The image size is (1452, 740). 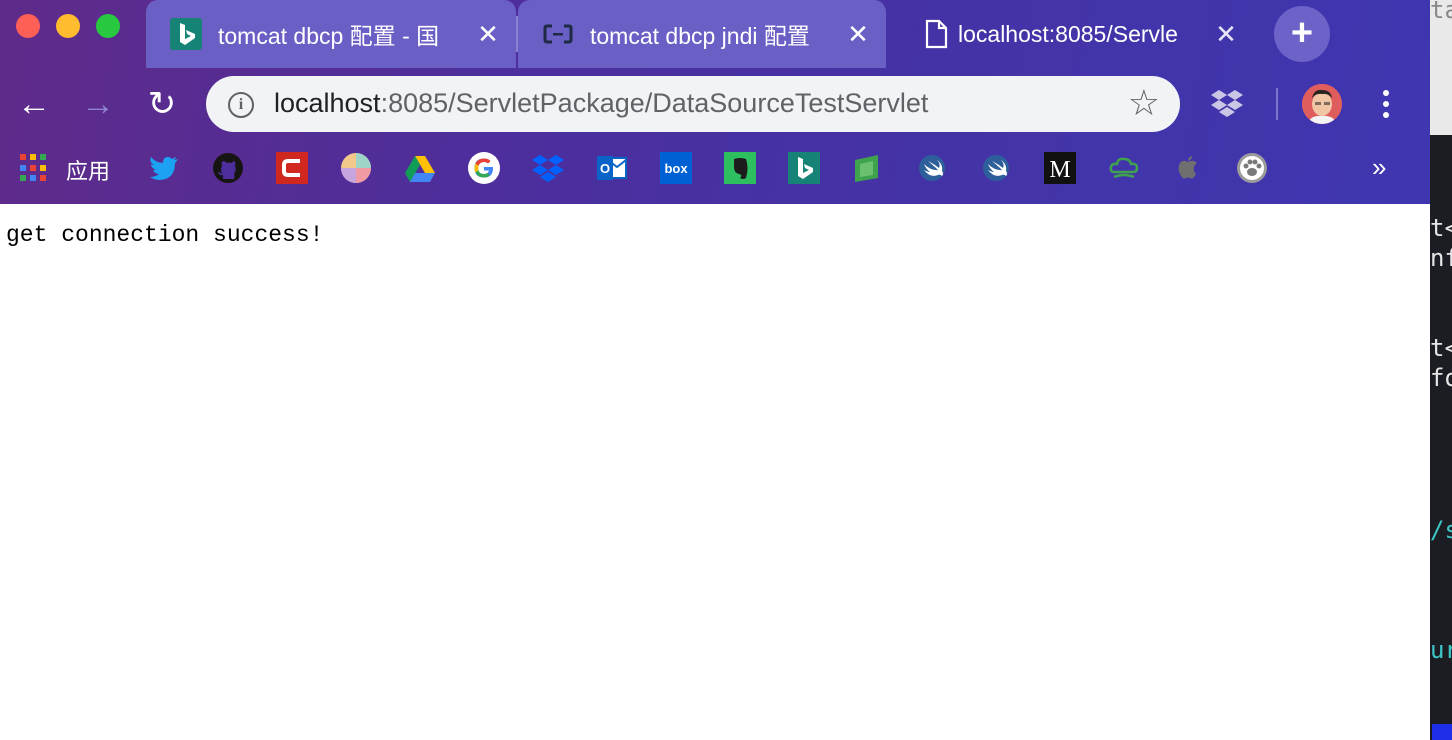 I want to click on editor-text: /s, so click(x=1441, y=530).